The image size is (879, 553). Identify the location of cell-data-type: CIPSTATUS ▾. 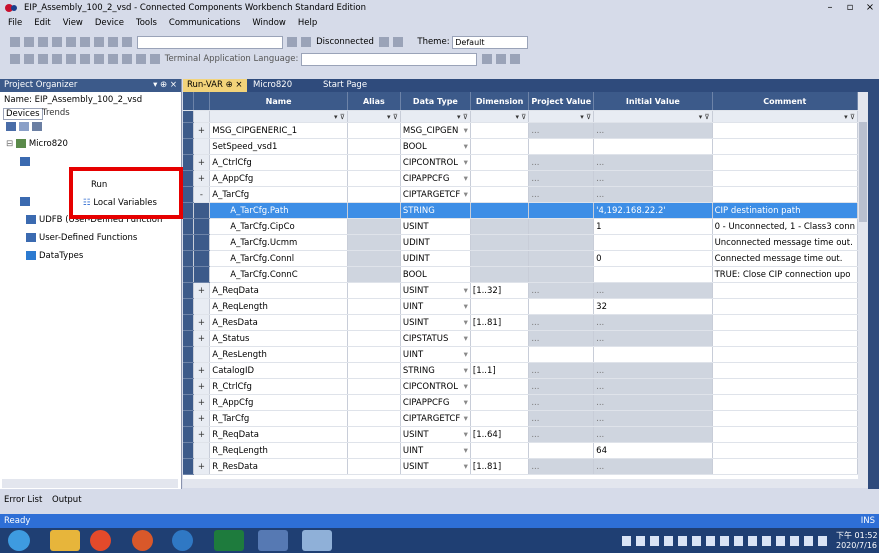
(435, 338).